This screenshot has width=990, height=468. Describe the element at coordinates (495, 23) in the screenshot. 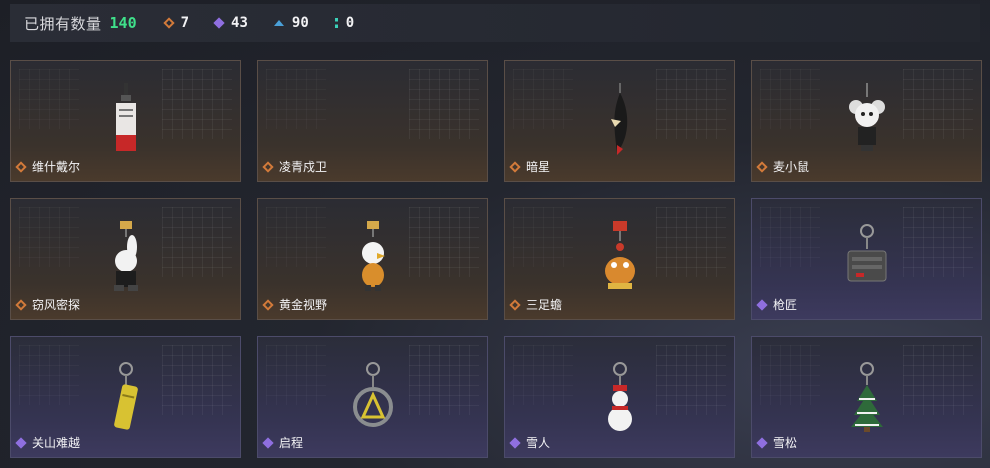

I see `header-bar: 已拥有数量 140 7 43 90 0` at that location.